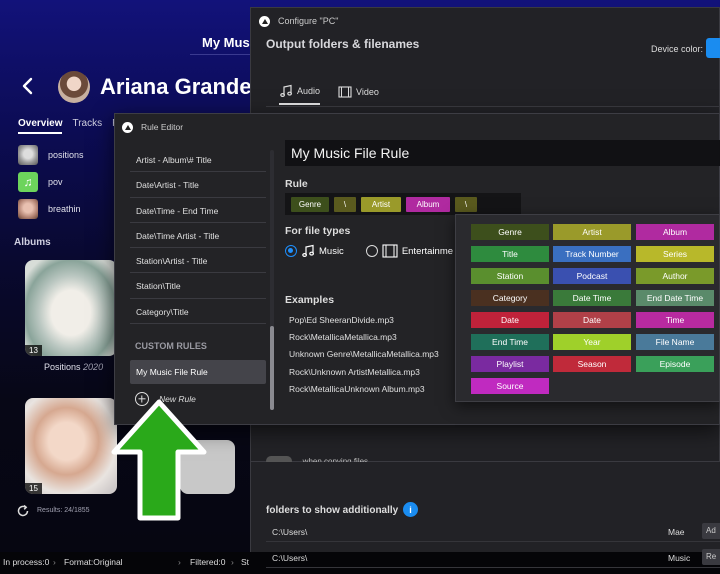 This screenshot has height=574, width=720. Describe the element at coordinates (198, 261) in the screenshot. I see `preset-rule-item: Station\Artist - Title` at that location.